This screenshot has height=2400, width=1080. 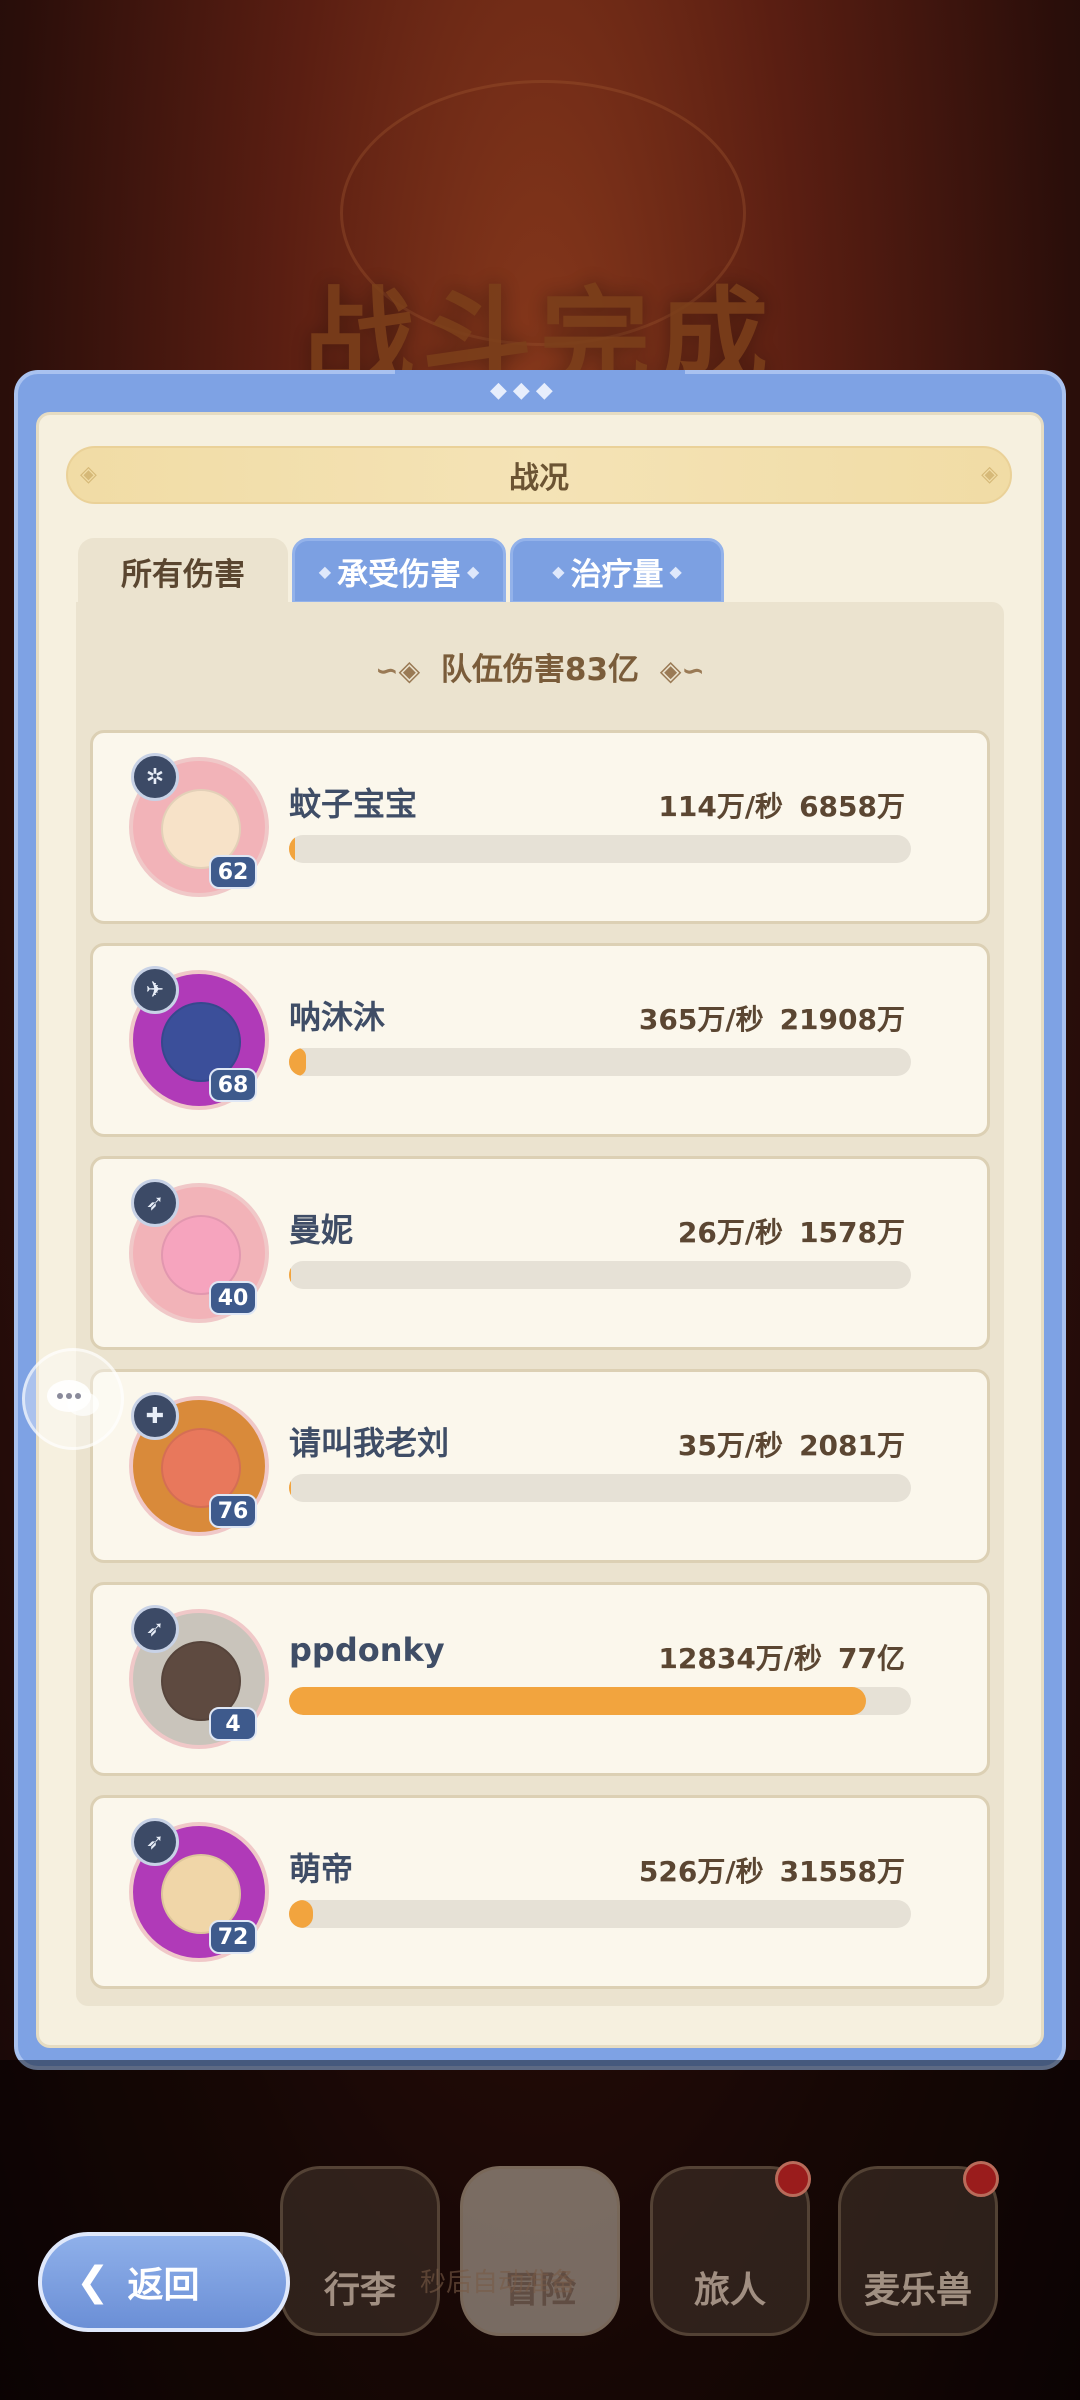 I want to click on damage-stats: 35万/秒 2081万, so click(x=791, y=1444).